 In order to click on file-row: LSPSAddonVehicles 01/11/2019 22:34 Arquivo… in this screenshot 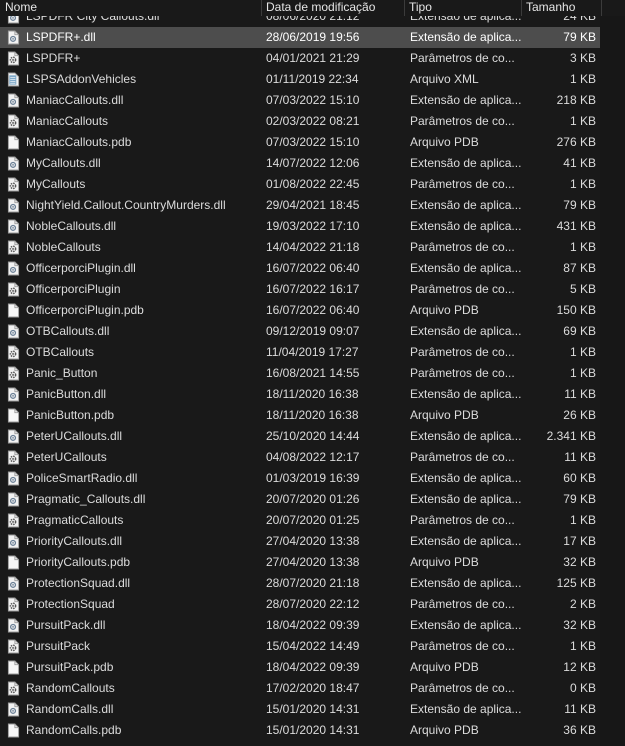, I will do `click(300, 79)`.